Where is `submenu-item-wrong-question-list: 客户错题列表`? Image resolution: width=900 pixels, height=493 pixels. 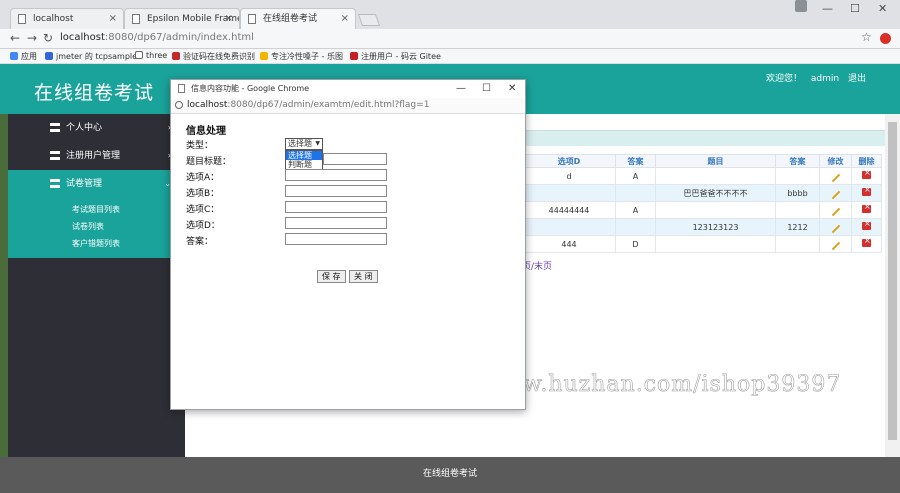 submenu-item-wrong-question-list: 客户错题列表 is located at coordinates (96, 243).